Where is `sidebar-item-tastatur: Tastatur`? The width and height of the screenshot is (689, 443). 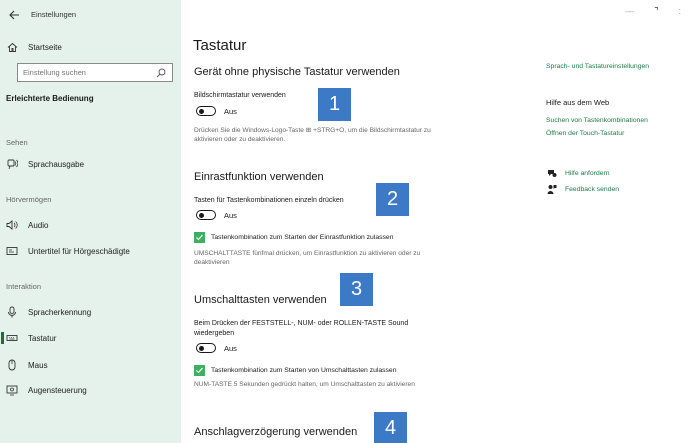
sidebar-item-tastatur: Tastatur is located at coordinates (90, 338).